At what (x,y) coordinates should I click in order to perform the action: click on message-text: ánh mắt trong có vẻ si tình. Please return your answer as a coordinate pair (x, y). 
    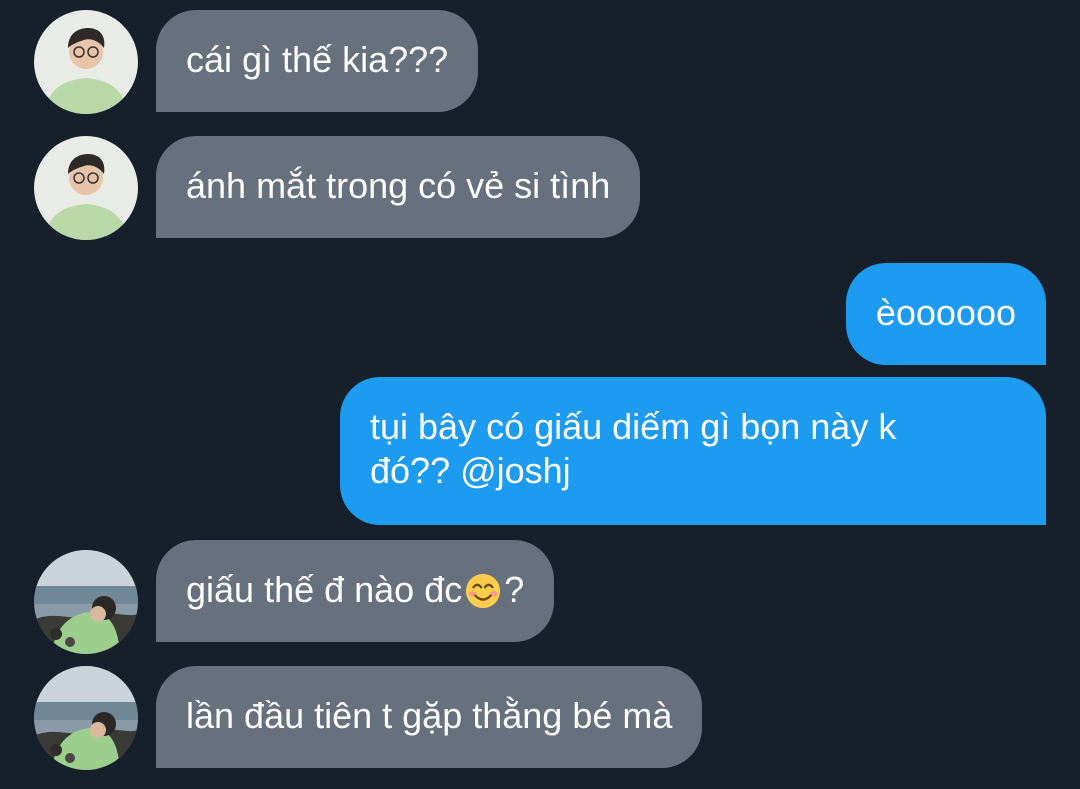
    Looking at the image, I should click on (398, 185).